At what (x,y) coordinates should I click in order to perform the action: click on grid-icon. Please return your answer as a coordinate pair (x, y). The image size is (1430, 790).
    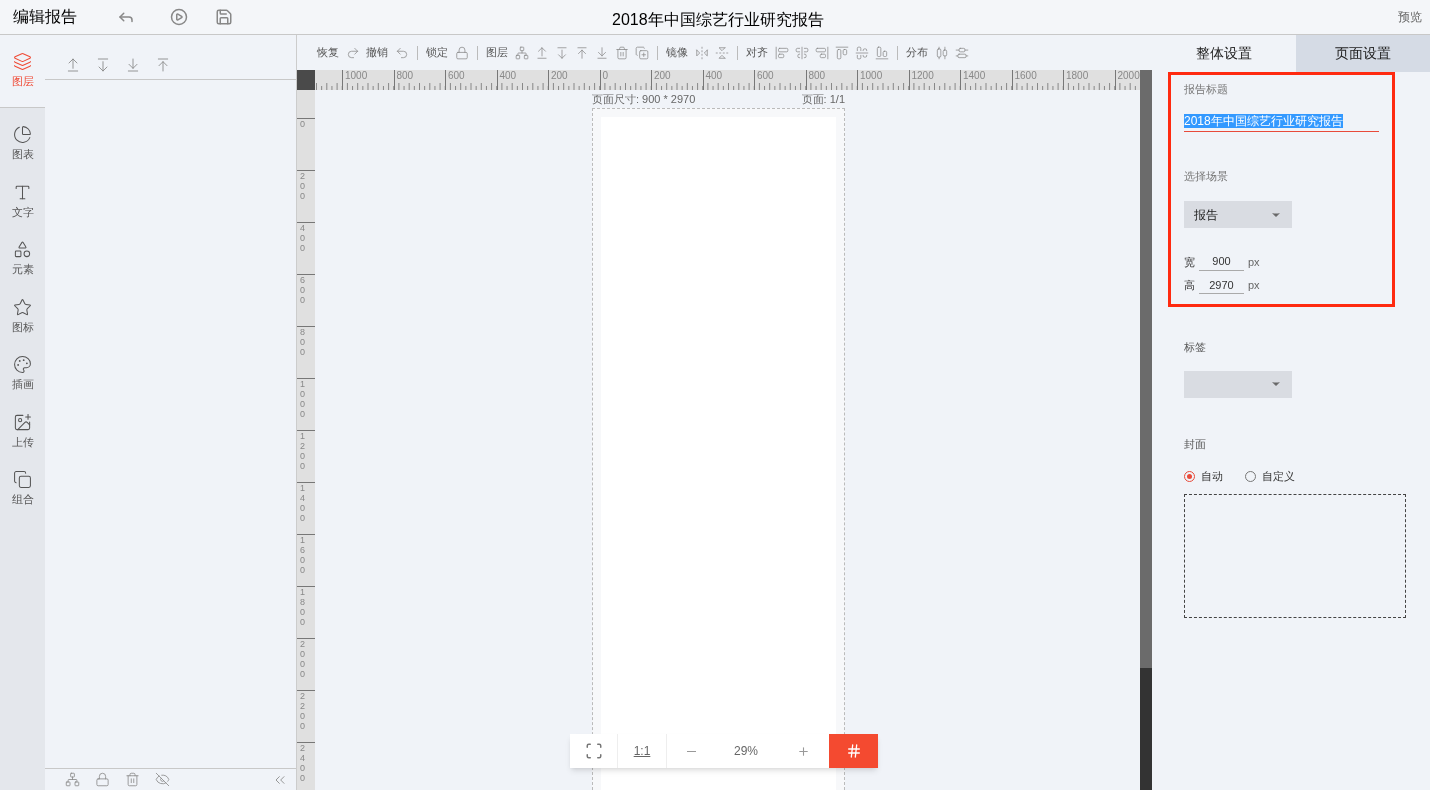
    Looking at the image, I should click on (853, 751).